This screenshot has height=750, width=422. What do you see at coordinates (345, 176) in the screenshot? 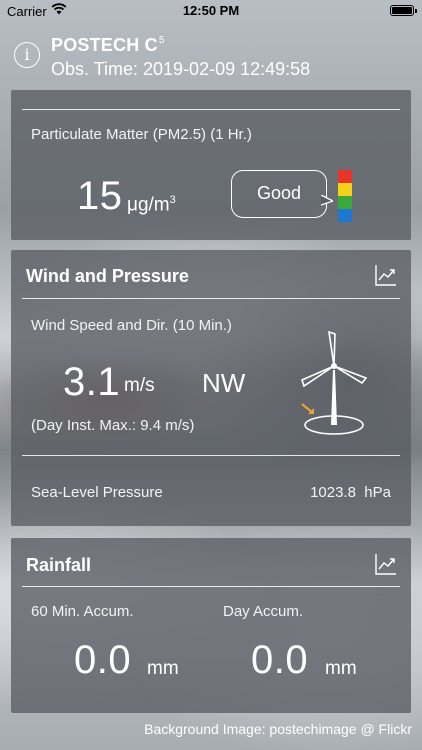
I see `scale-red` at bounding box center [345, 176].